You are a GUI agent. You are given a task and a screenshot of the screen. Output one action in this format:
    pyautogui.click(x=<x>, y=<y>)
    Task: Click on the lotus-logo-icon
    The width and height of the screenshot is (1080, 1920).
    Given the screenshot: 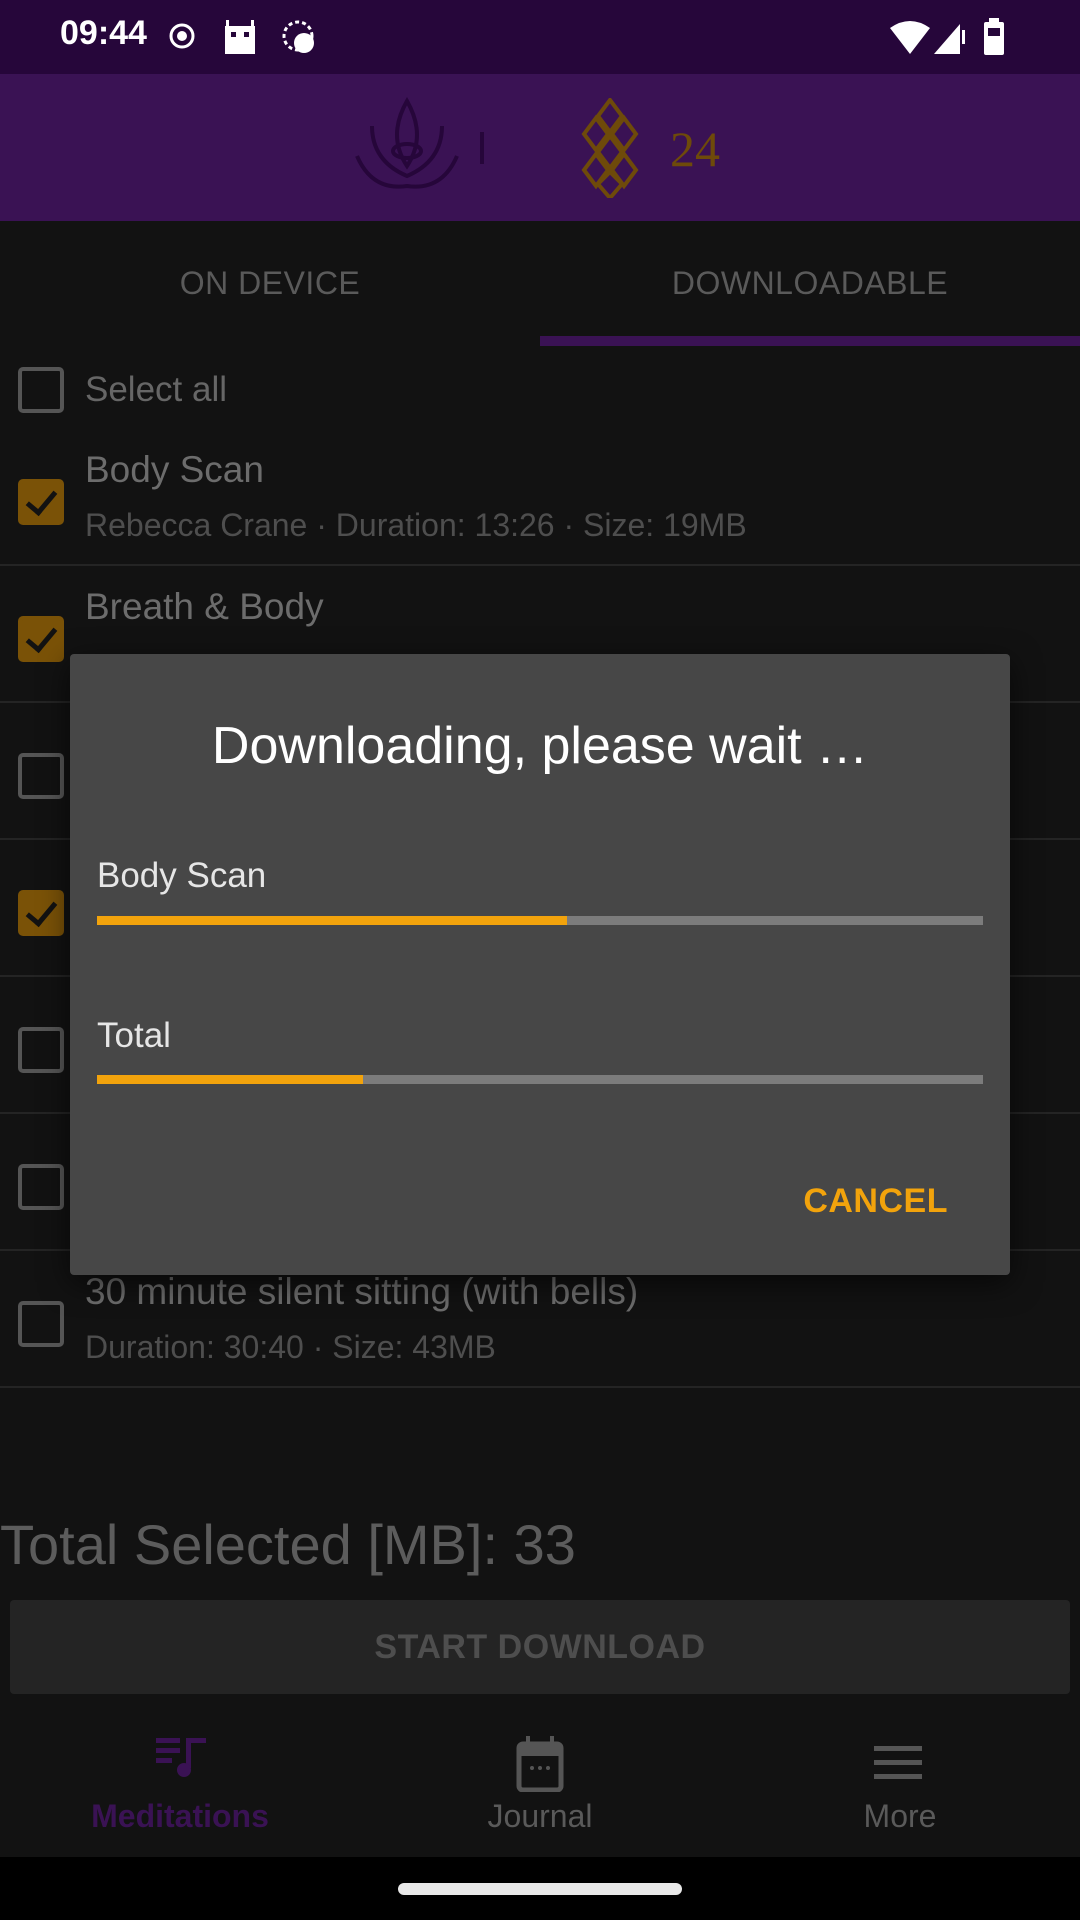 What is the action you would take?
    pyautogui.click(x=407, y=142)
    